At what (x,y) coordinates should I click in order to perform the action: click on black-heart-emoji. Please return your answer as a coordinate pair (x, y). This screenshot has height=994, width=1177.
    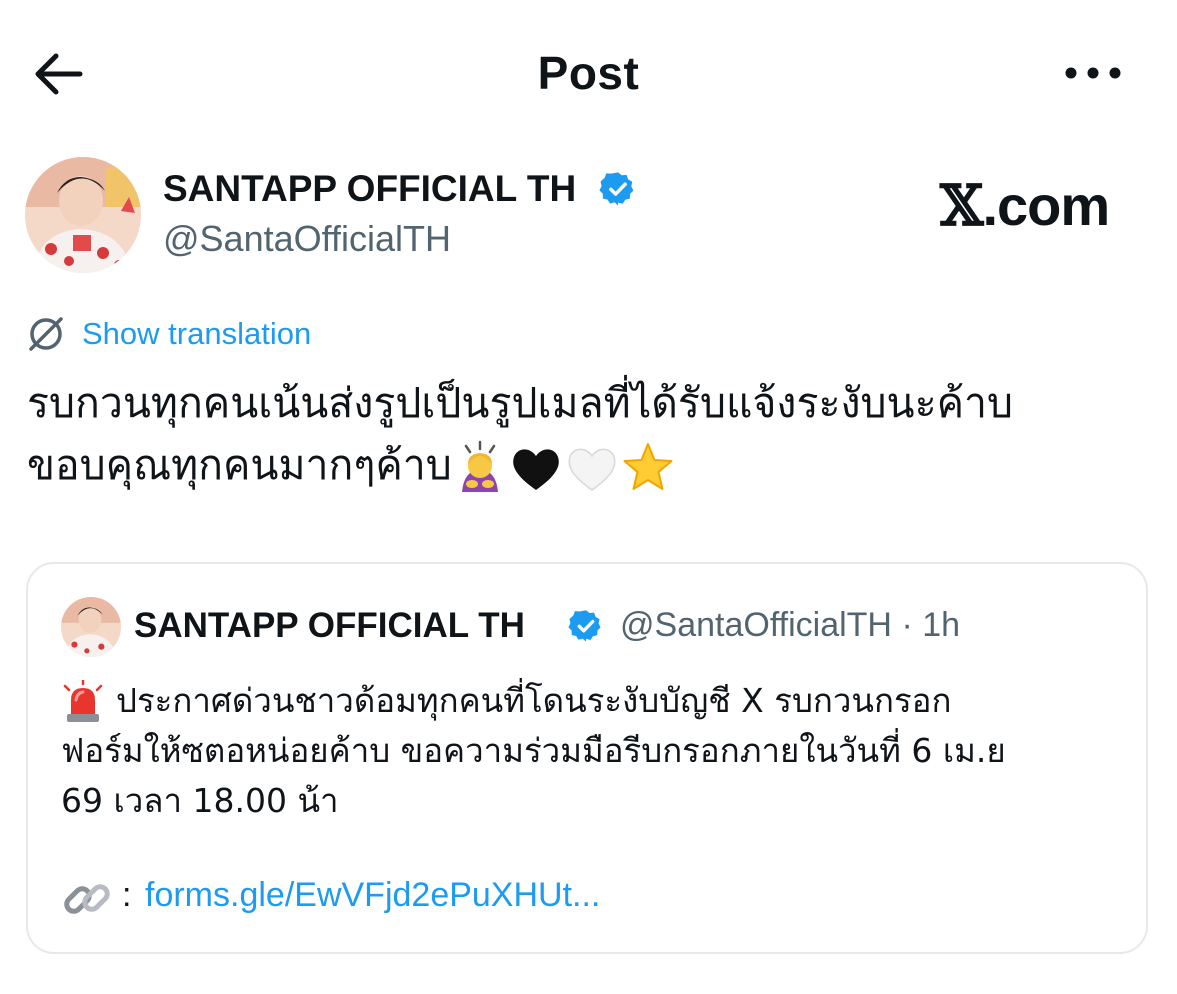
    Looking at the image, I should click on (536, 469).